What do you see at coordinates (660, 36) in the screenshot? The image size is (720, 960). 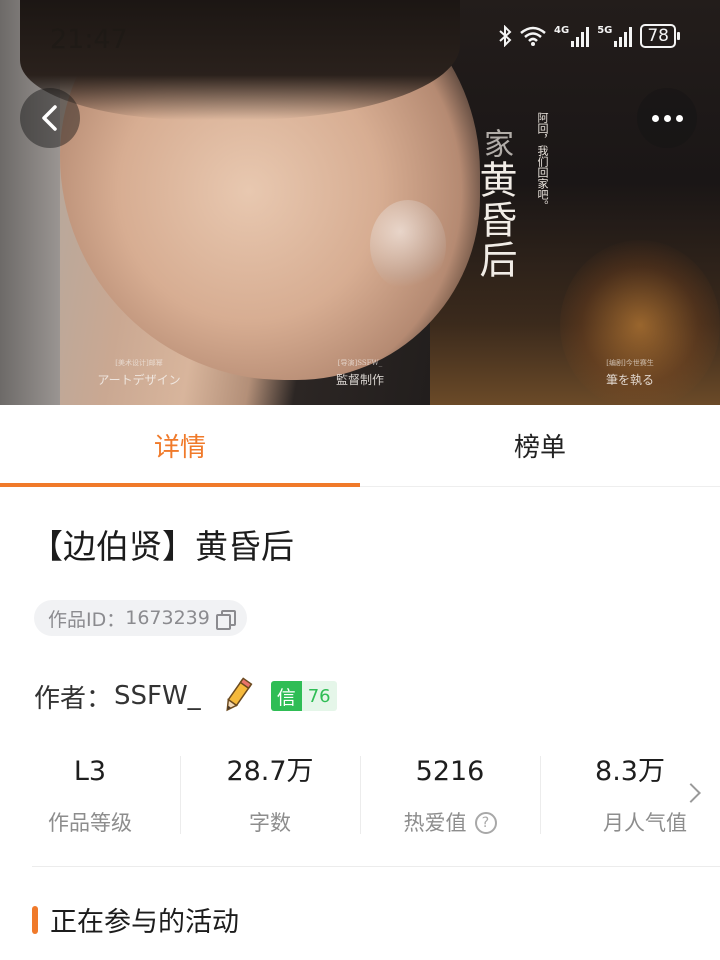 I see `battery-icon: 78` at bounding box center [660, 36].